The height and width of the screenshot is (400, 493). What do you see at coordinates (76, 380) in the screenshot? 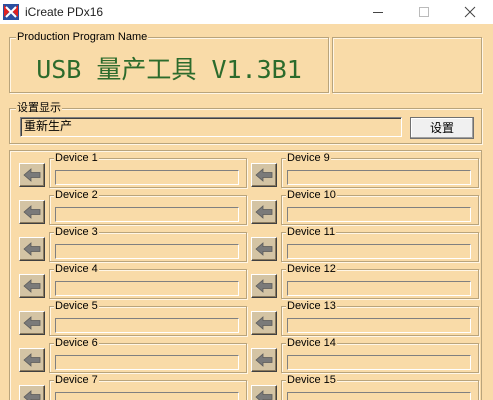
I see `device-label: Device 7` at bounding box center [76, 380].